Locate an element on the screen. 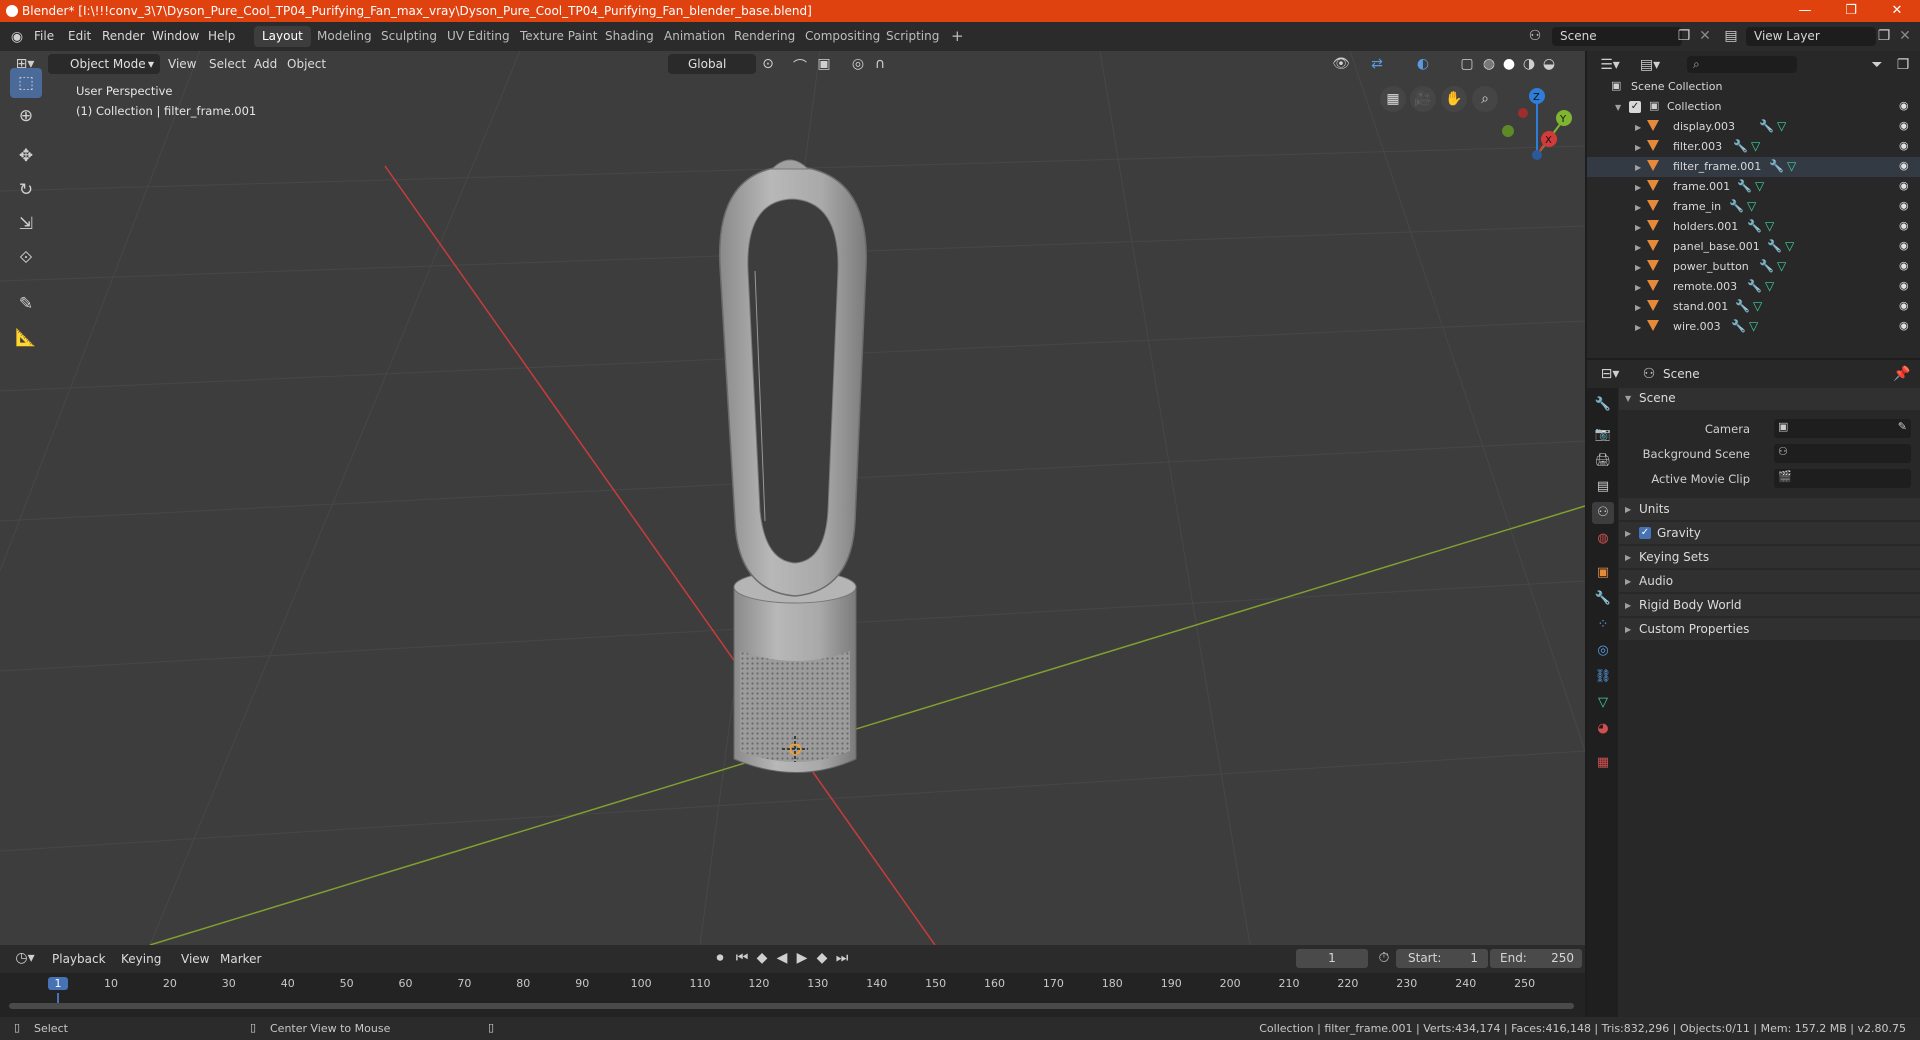  outliner-object-row: ▶ holders.001 🔧 ▽ ◉ is located at coordinates (1753, 227).